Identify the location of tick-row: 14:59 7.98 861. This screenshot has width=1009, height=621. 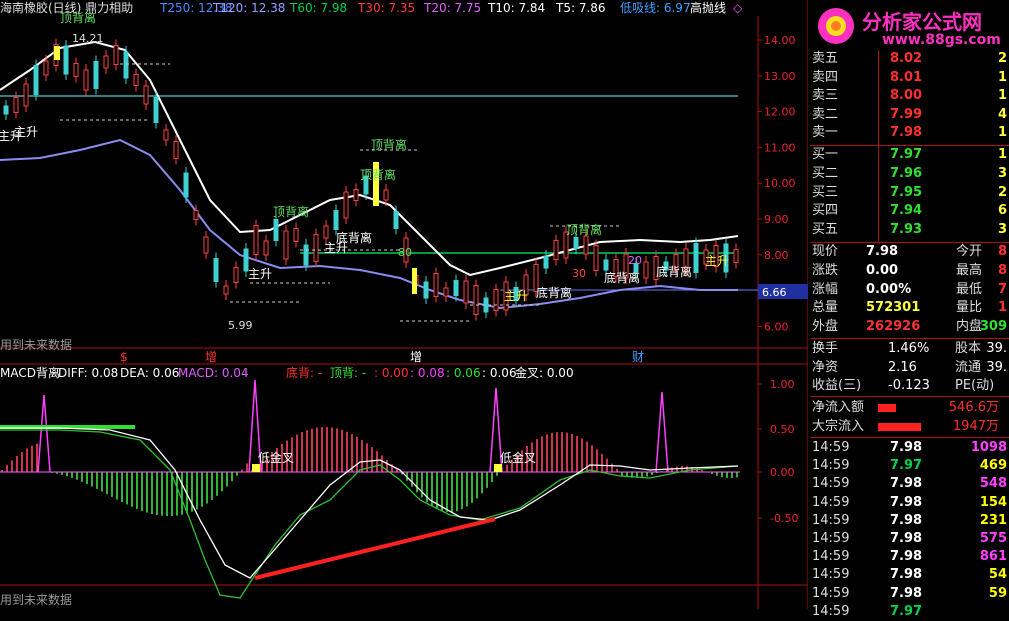
(909, 557).